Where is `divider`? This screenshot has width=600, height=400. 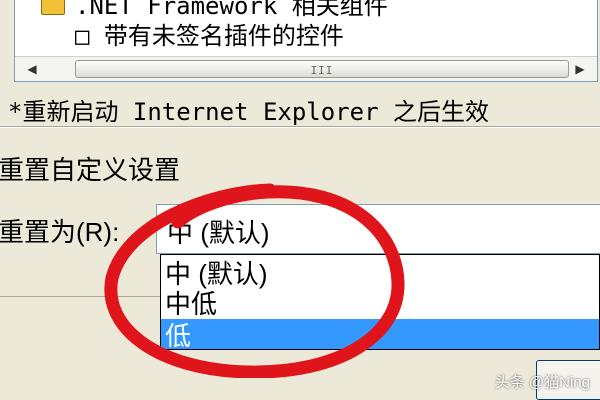 divider is located at coordinates (300, 127).